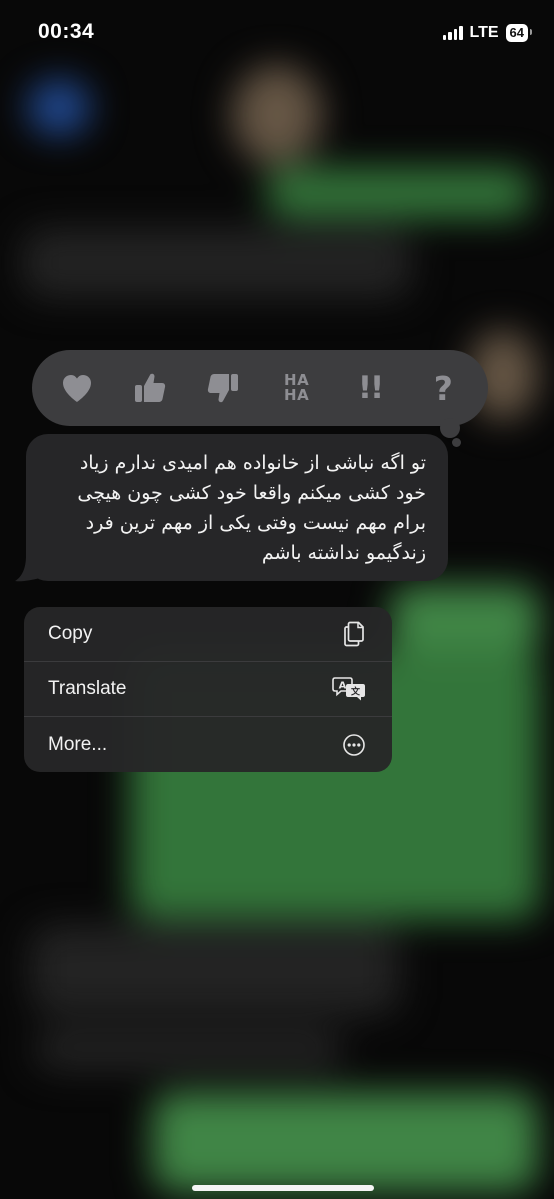 The image size is (554, 1199). Describe the element at coordinates (519, 33) in the screenshot. I see `battery-icon: 64` at that location.